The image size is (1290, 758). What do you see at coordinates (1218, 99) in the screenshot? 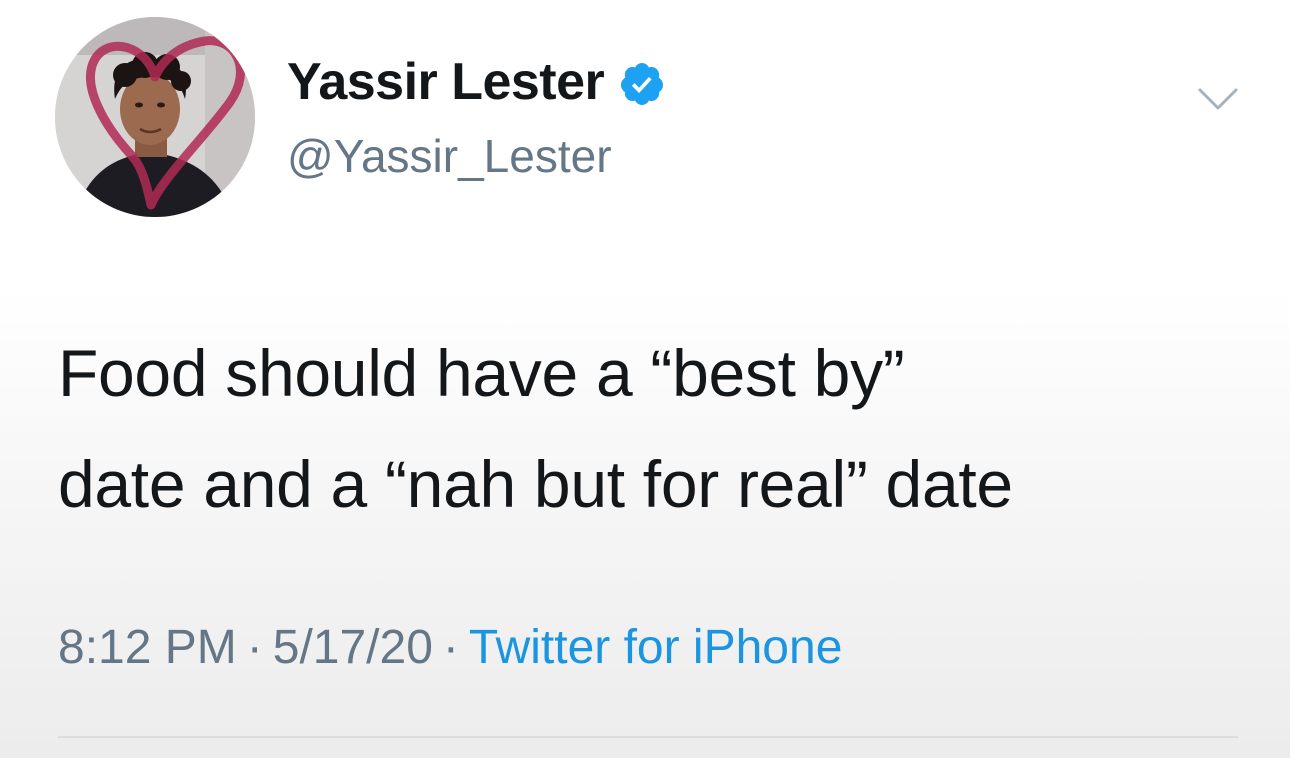
I see `chevron-down-icon` at bounding box center [1218, 99].